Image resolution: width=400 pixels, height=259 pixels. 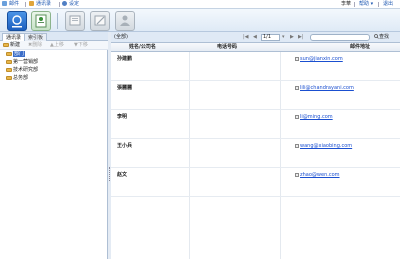 I want to click on tree-item-sales-1: 第一营销部, so click(x=22, y=62).